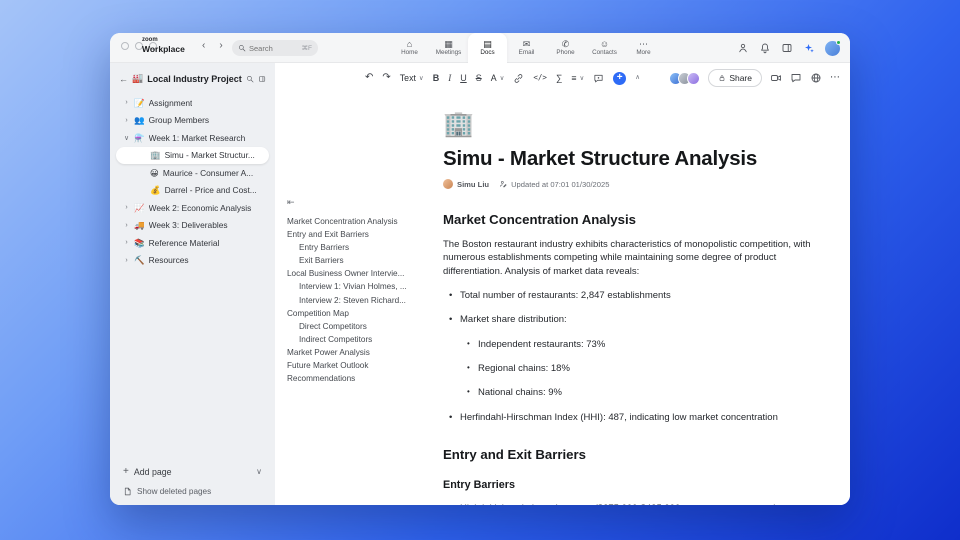 The image size is (960, 540). Describe the element at coordinates (409, 48) in the screenshot. I see `nav-tab: ⌂ Home` at that location.